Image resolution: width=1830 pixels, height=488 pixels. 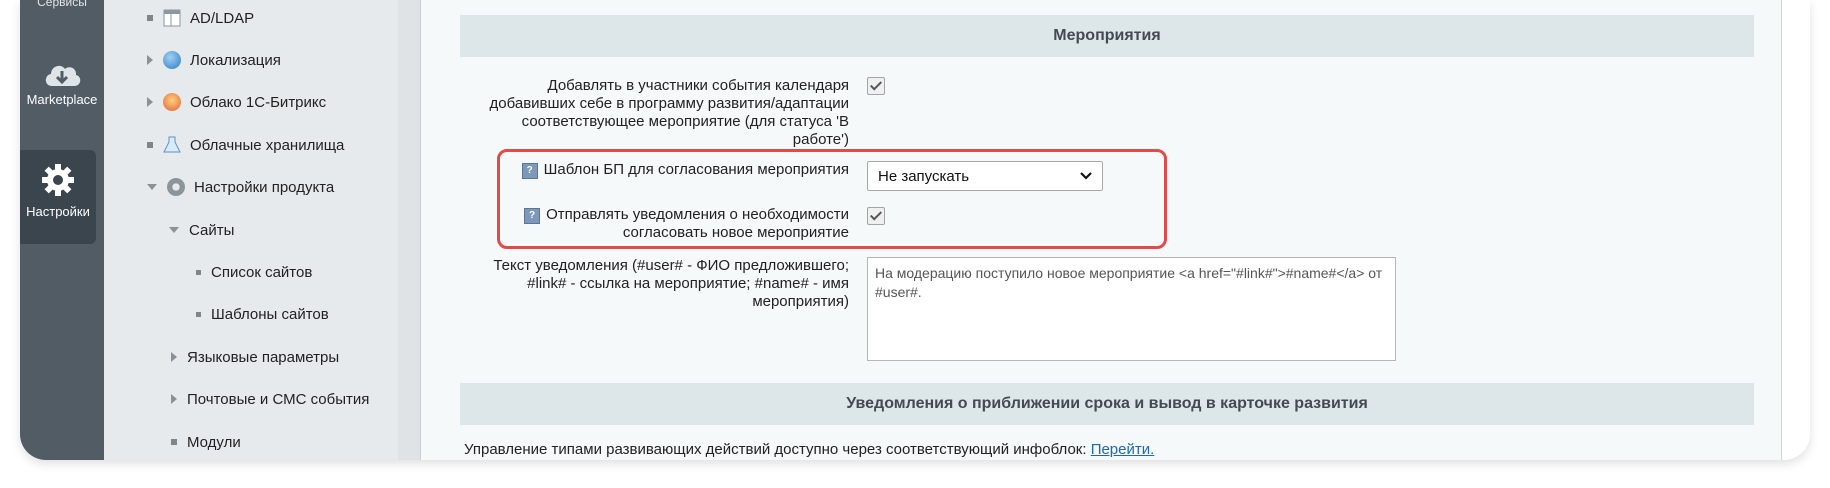 What do you see at coordinates (235, 60) in the screenshot?
I see `tree-item-label: Локализация` at bounding box center [235, 60].